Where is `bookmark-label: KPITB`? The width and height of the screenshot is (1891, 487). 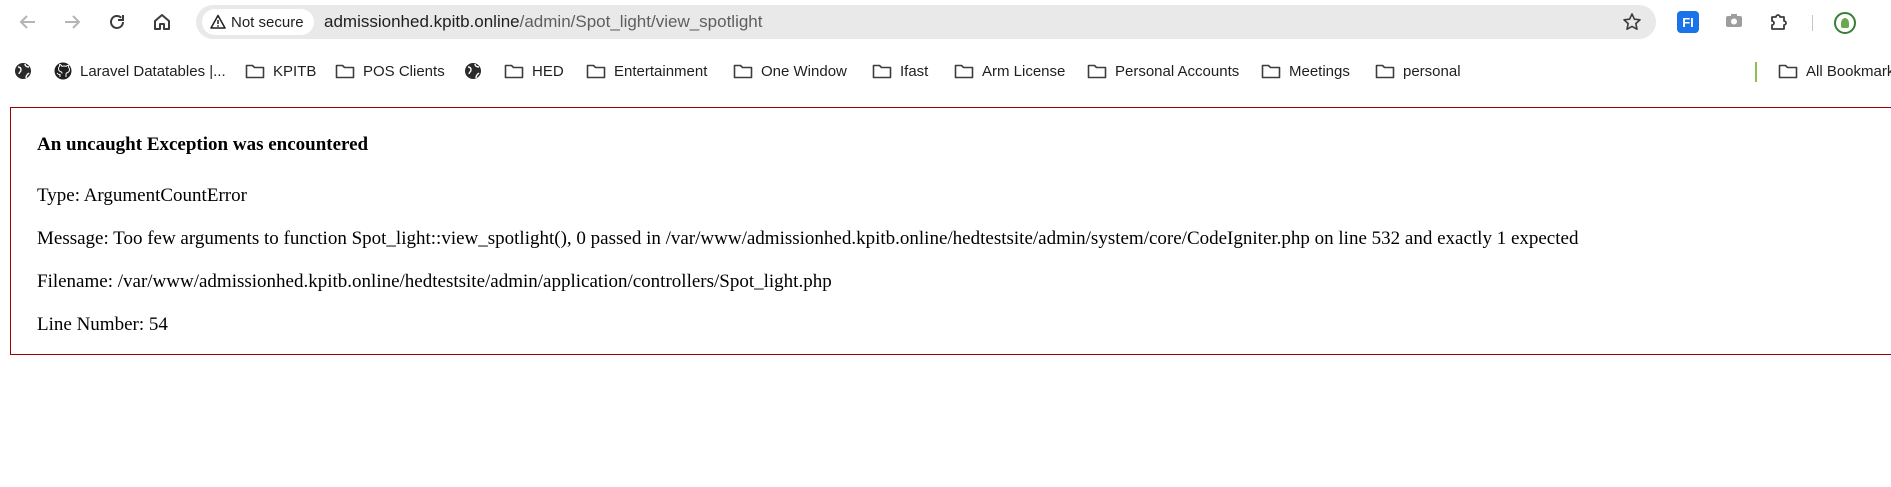
bookmark-label: KPITB is located at coordinates (295, 71).